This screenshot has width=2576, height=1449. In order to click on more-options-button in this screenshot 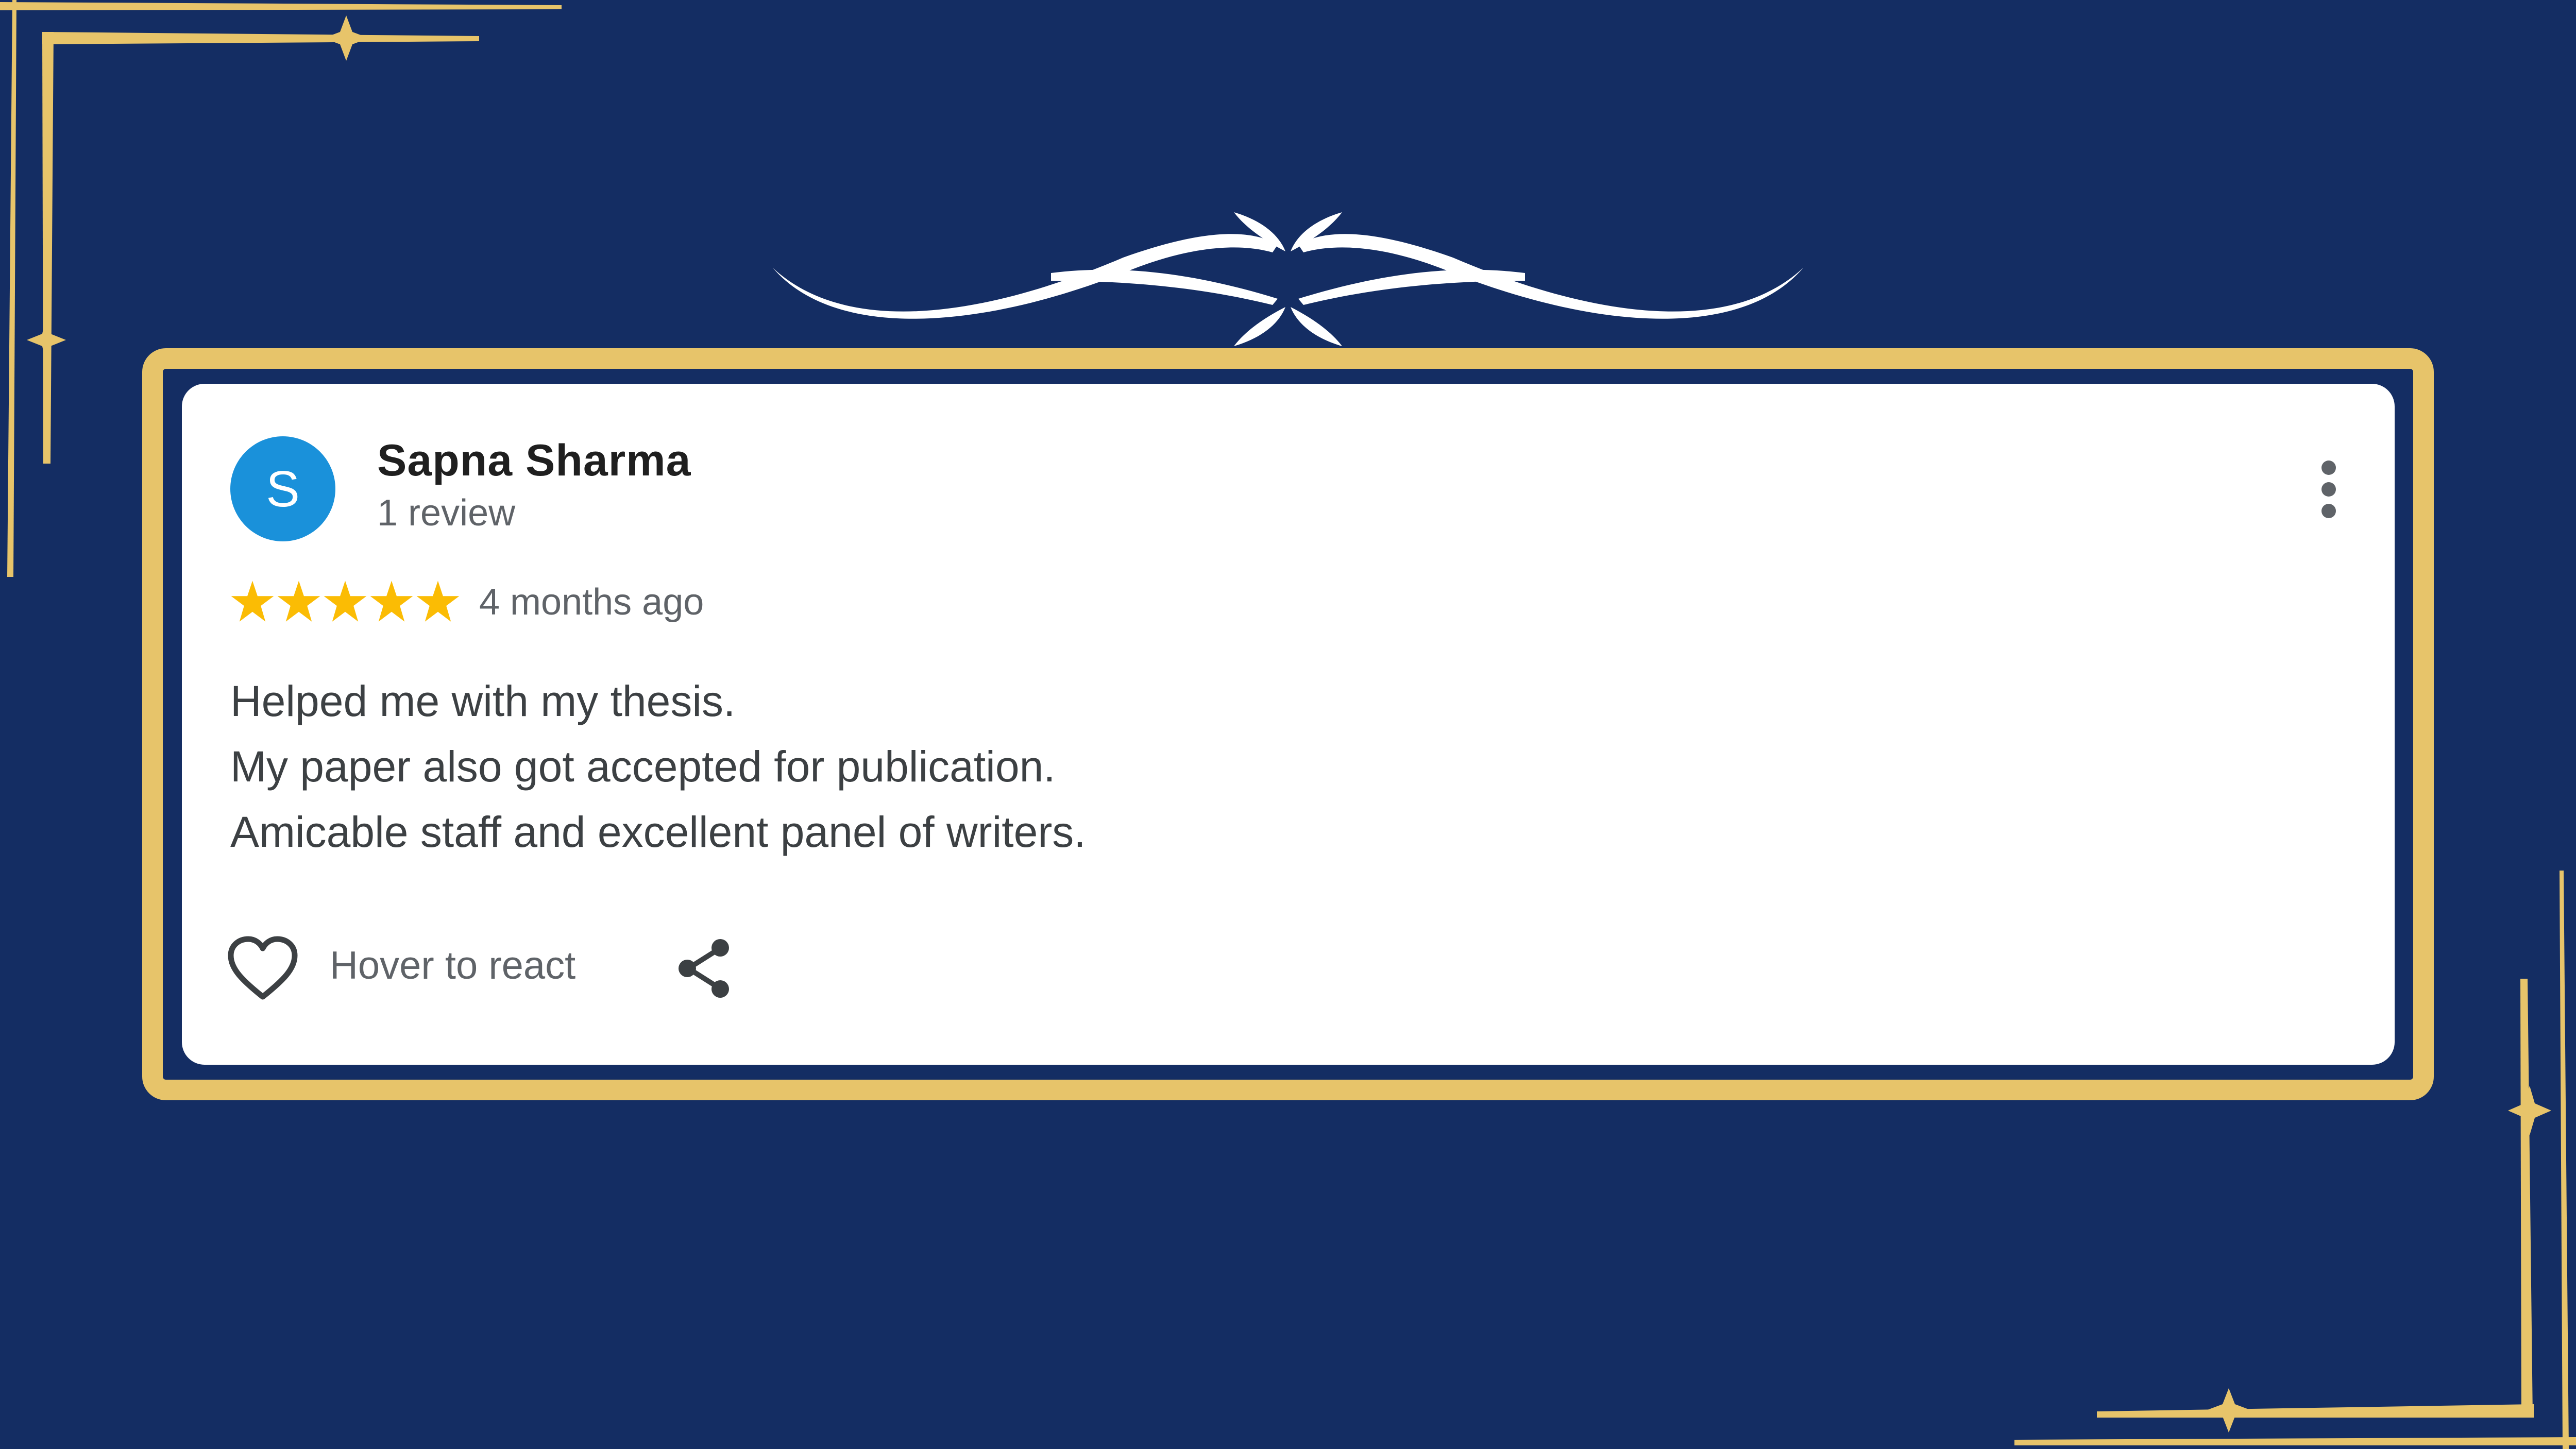, I will do `click(2328, 489)`.